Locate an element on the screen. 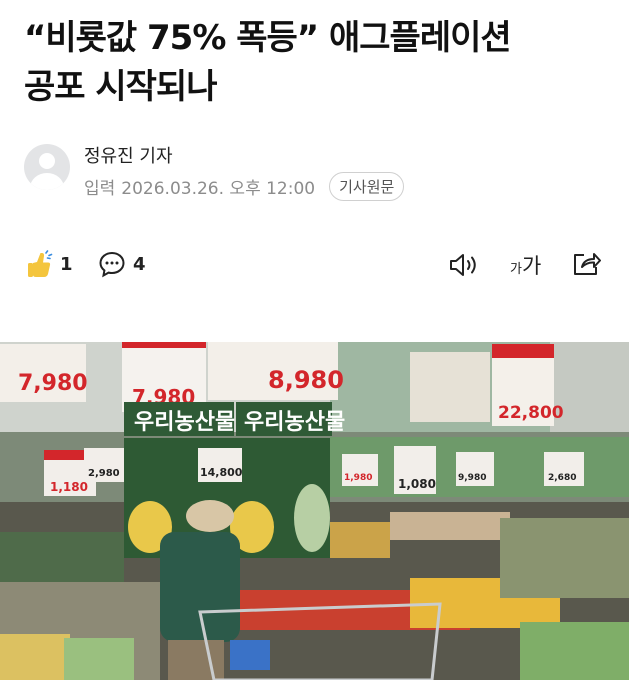 The width and height of the screenshot is (629, 680). banner-1: 우리농산물 is located at coordinates (179, 419).